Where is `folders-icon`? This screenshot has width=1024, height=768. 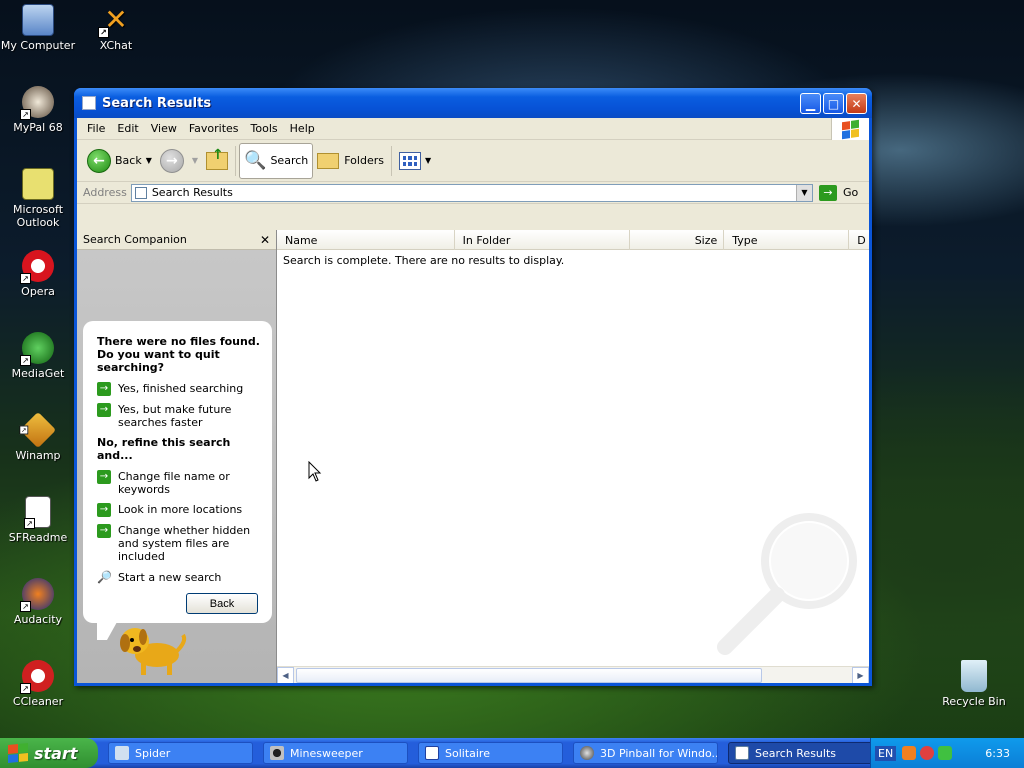
folders-icon is located at coordinates (328, 160).